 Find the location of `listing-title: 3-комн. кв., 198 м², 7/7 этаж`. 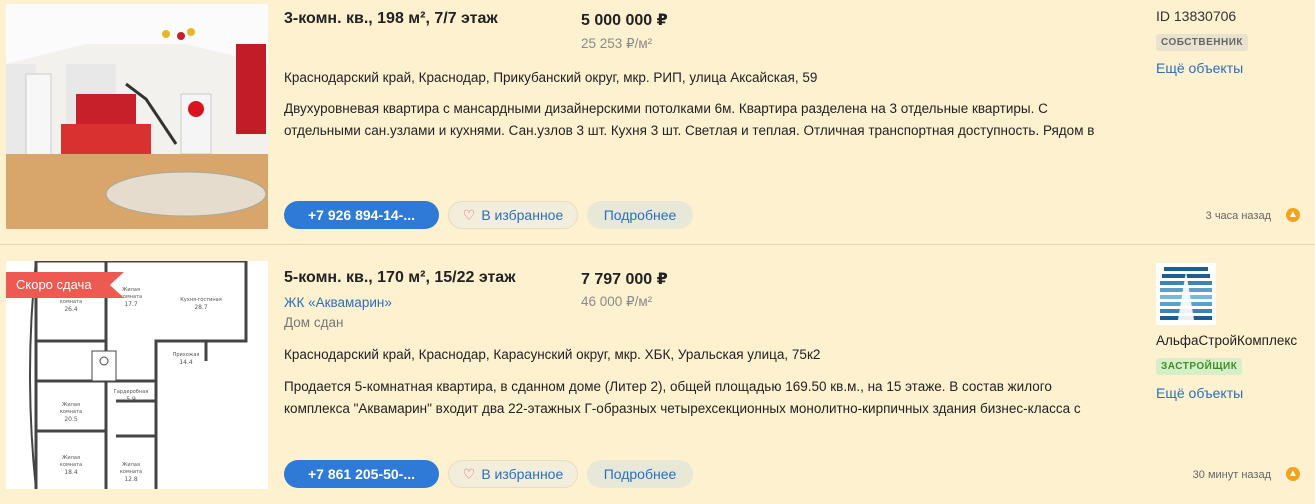

listing-title: 3-комн. кв., 198 м², 7/7 этаж is located at coordinates (391, 19).